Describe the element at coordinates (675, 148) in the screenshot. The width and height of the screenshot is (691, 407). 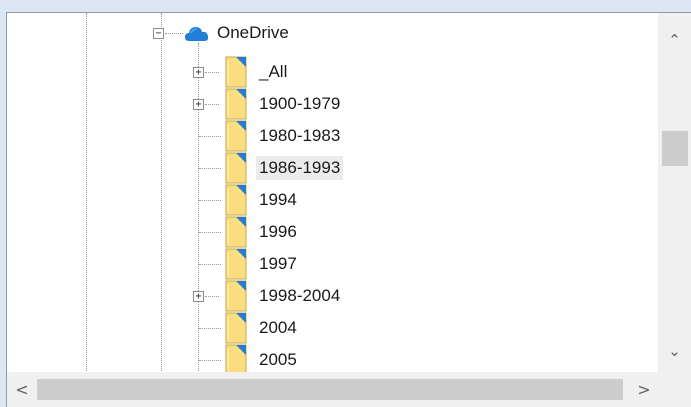
I see `vertical-scroll-thumb` at that location.